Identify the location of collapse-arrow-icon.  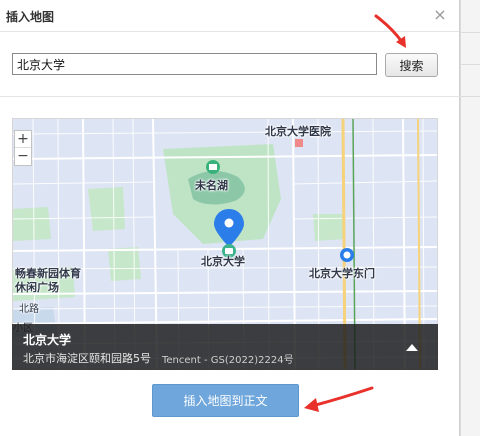
(412, 347).